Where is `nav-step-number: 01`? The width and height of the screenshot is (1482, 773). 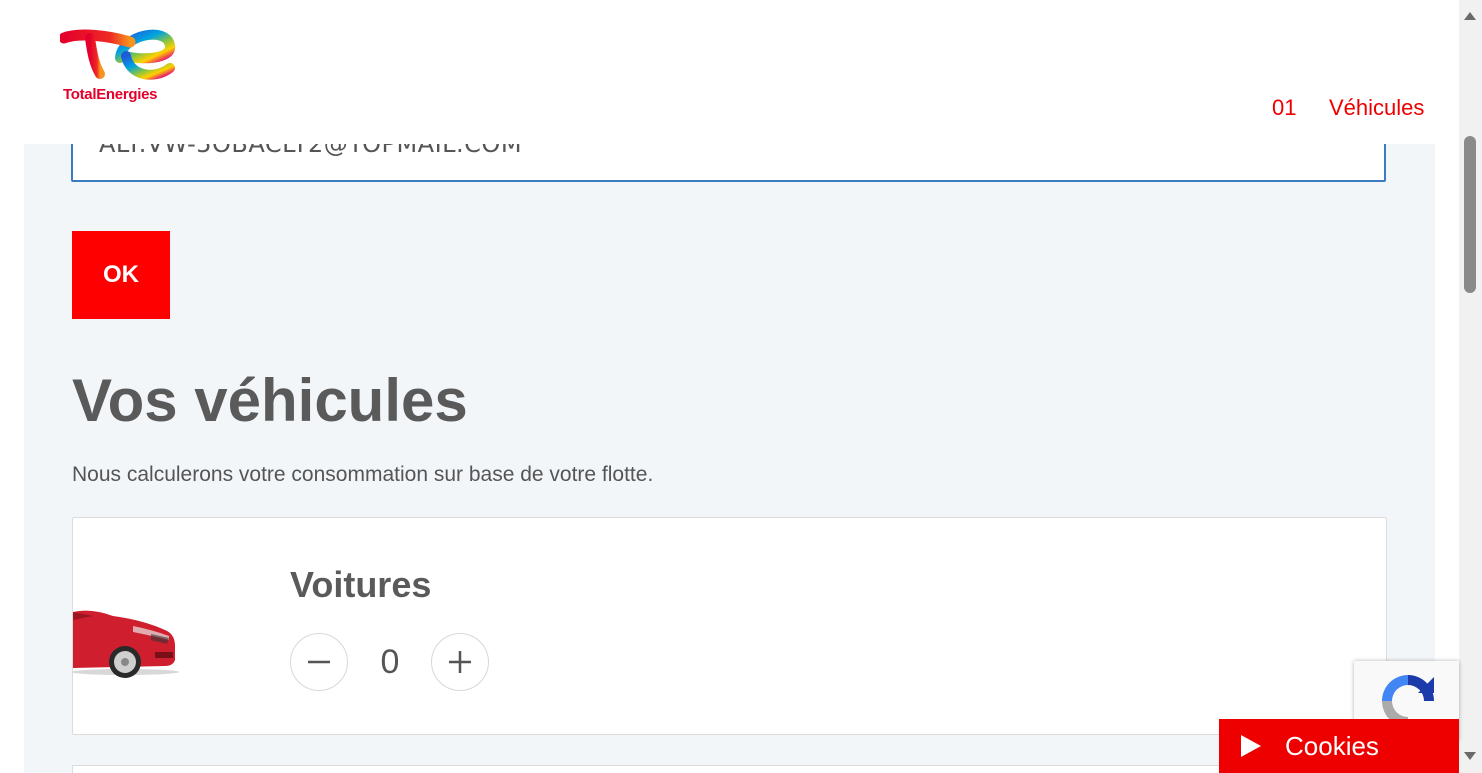 nav-step-number: 01 is located at coordinates (1284, 107).